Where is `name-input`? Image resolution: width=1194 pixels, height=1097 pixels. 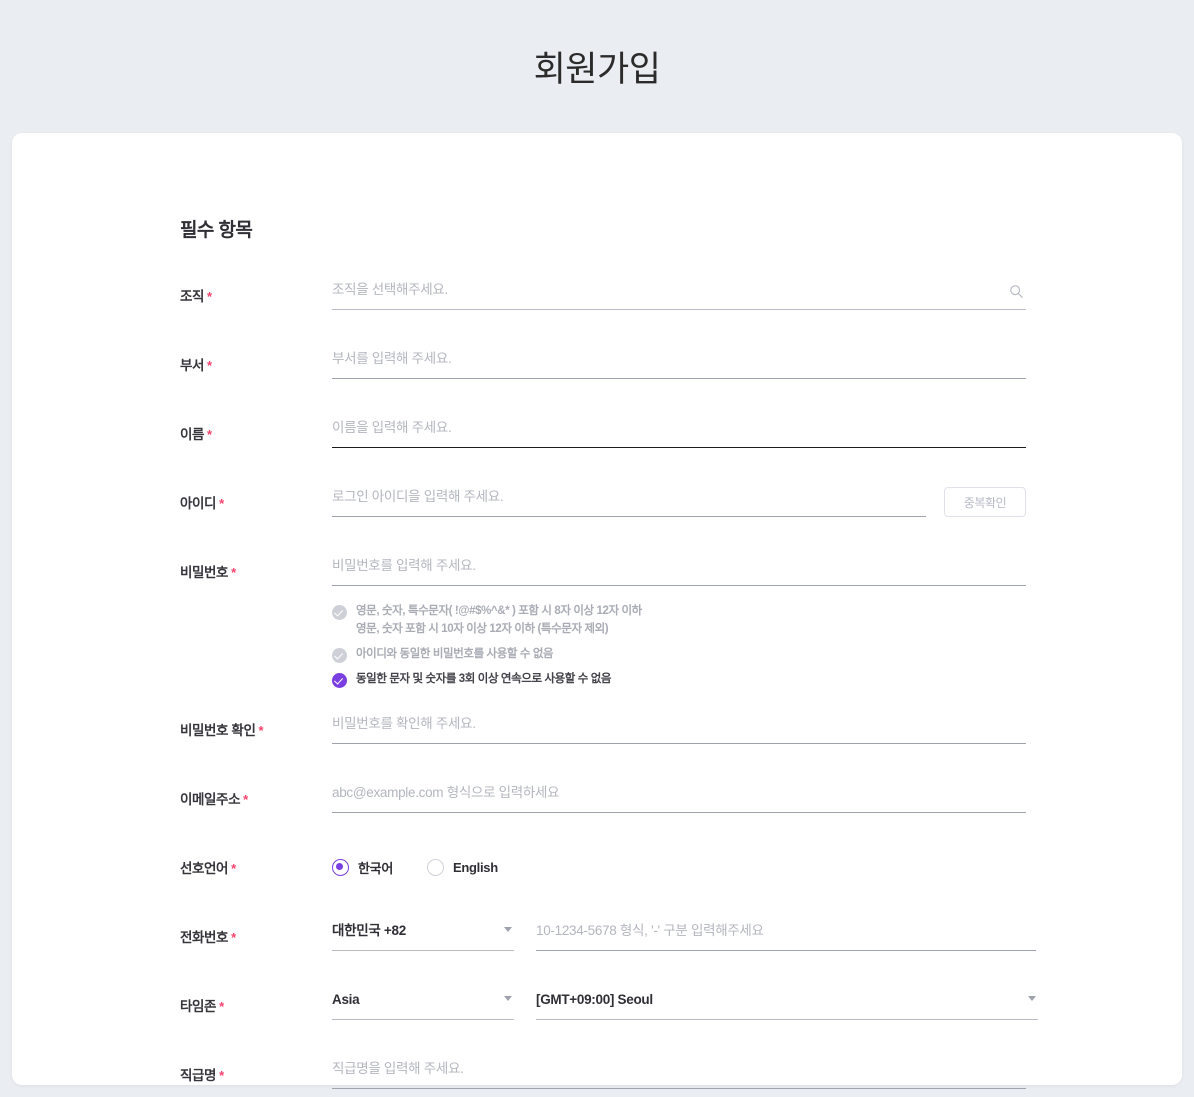 name-input is located at coordinates (679, 428).